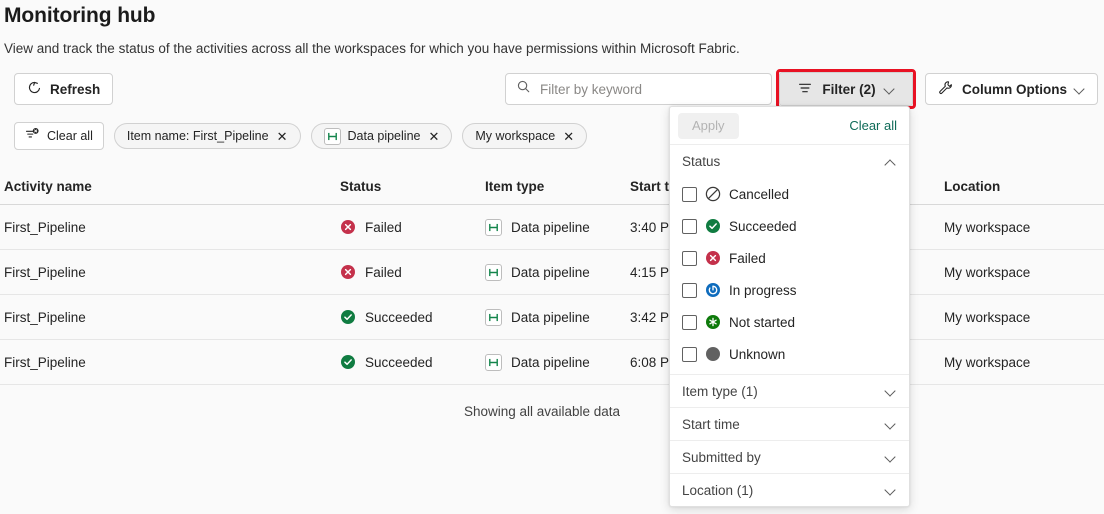  What do you see at coordinates (789, 390) in the screenshot?
I see `filter-section-item-type: Item type (1)` at bounding box center [789, 390].